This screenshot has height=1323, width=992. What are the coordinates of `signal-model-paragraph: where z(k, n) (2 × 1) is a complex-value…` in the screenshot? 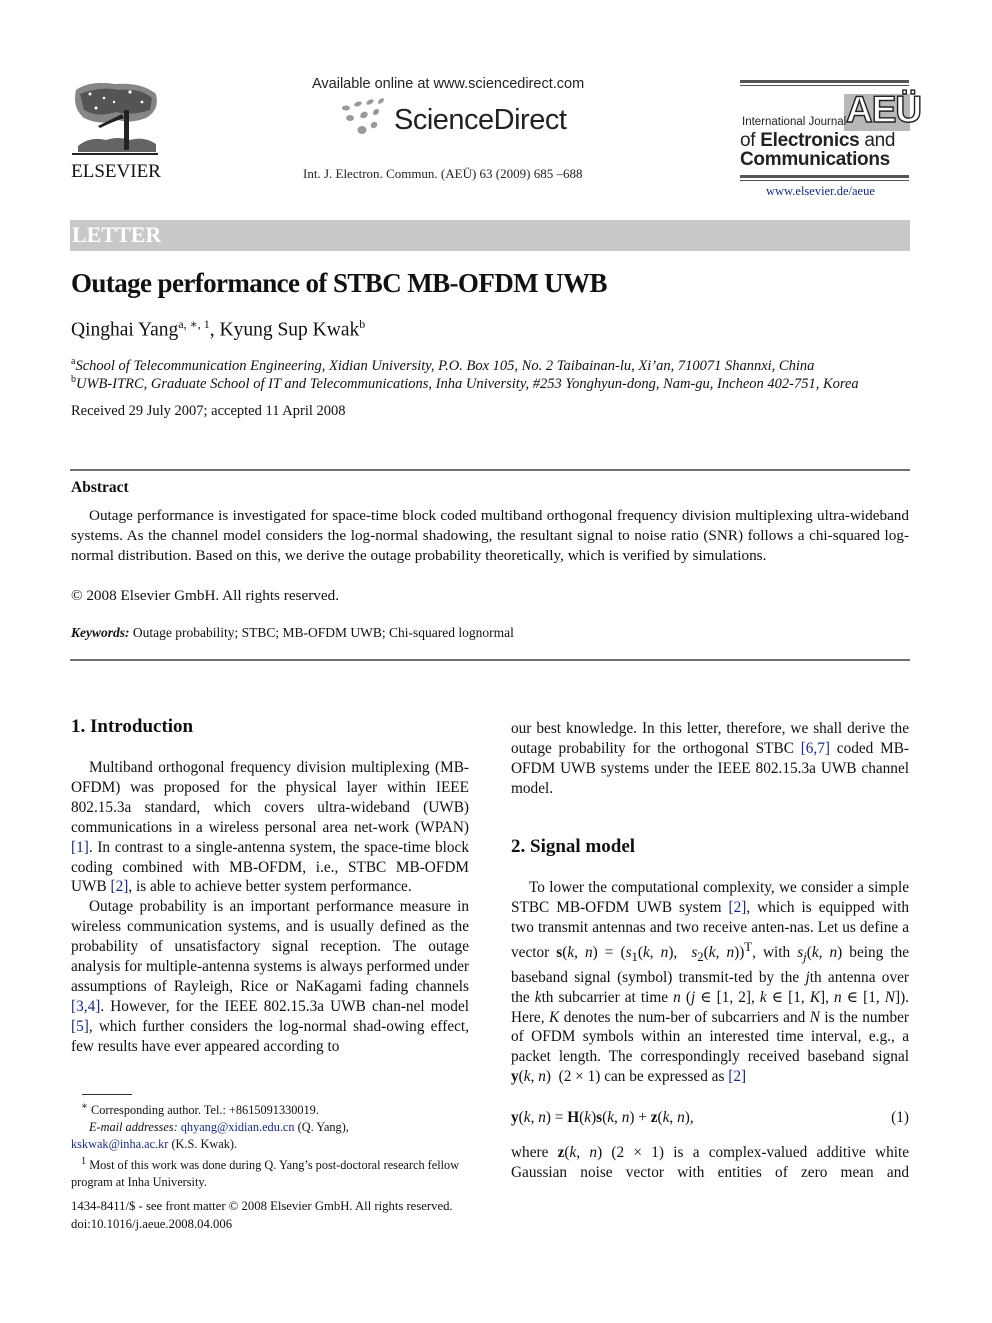 It's located at (710, 1162).